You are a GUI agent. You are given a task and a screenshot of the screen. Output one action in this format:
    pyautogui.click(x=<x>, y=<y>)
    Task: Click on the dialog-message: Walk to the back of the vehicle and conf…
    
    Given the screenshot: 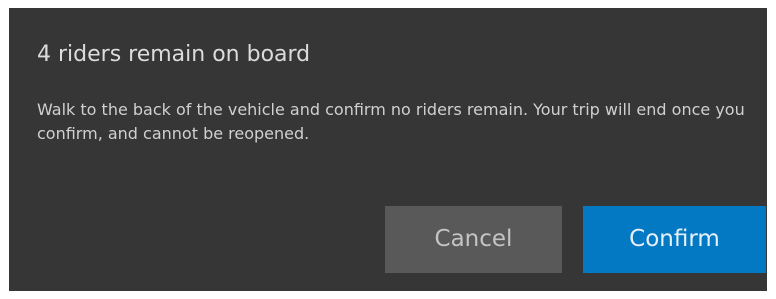 What is the action you would take?
    pyautogui.click(x=391, y=121)
    